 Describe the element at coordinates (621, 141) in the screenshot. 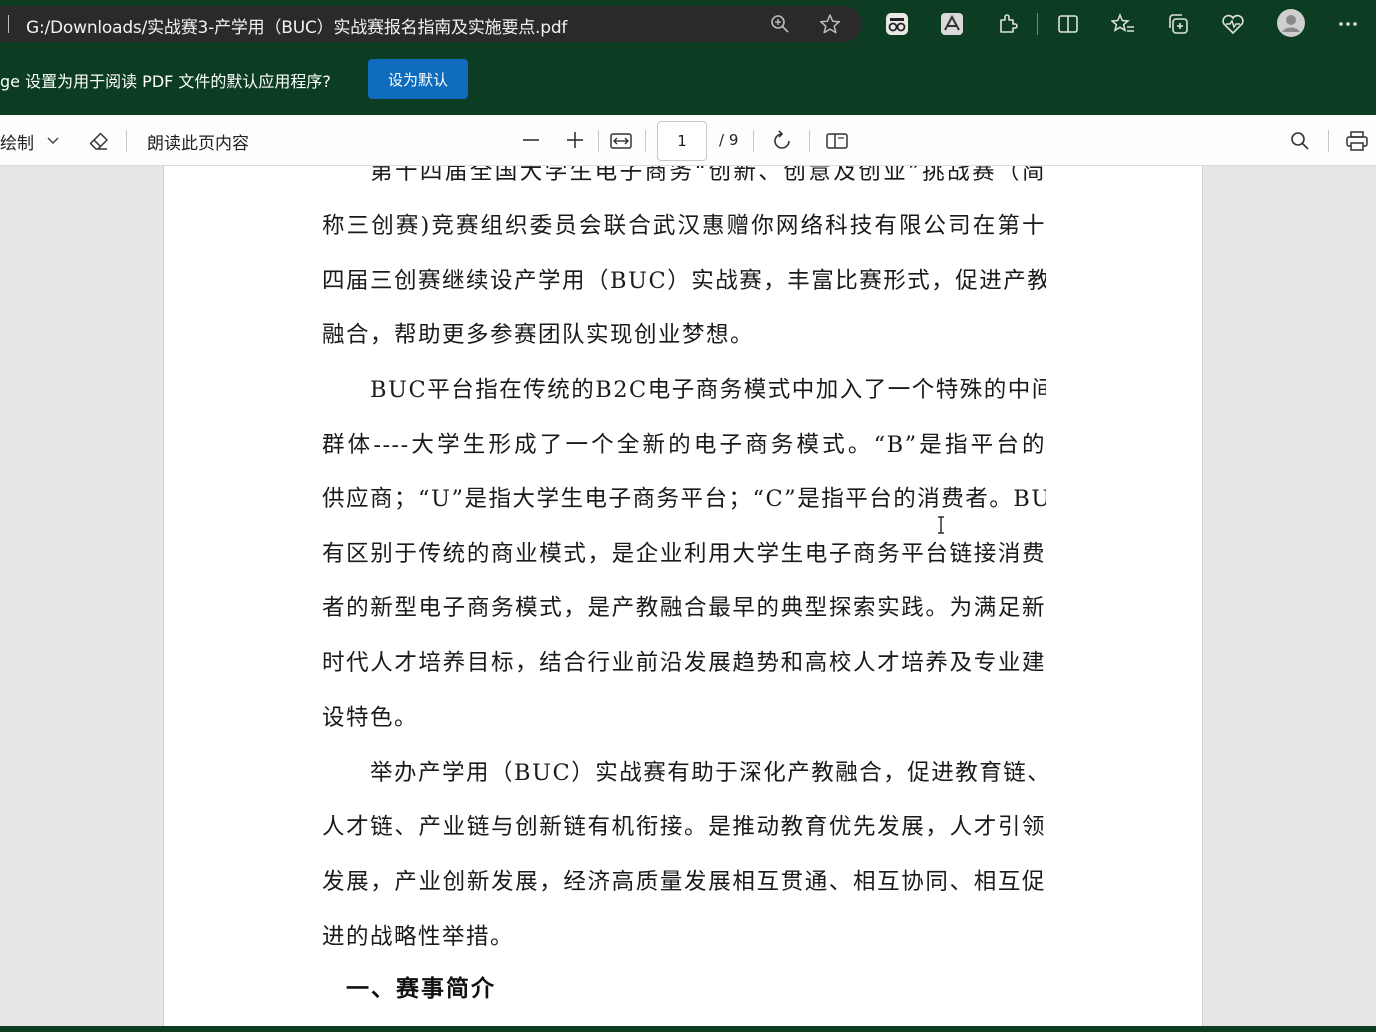

I see `fit-width-icon` at that location.